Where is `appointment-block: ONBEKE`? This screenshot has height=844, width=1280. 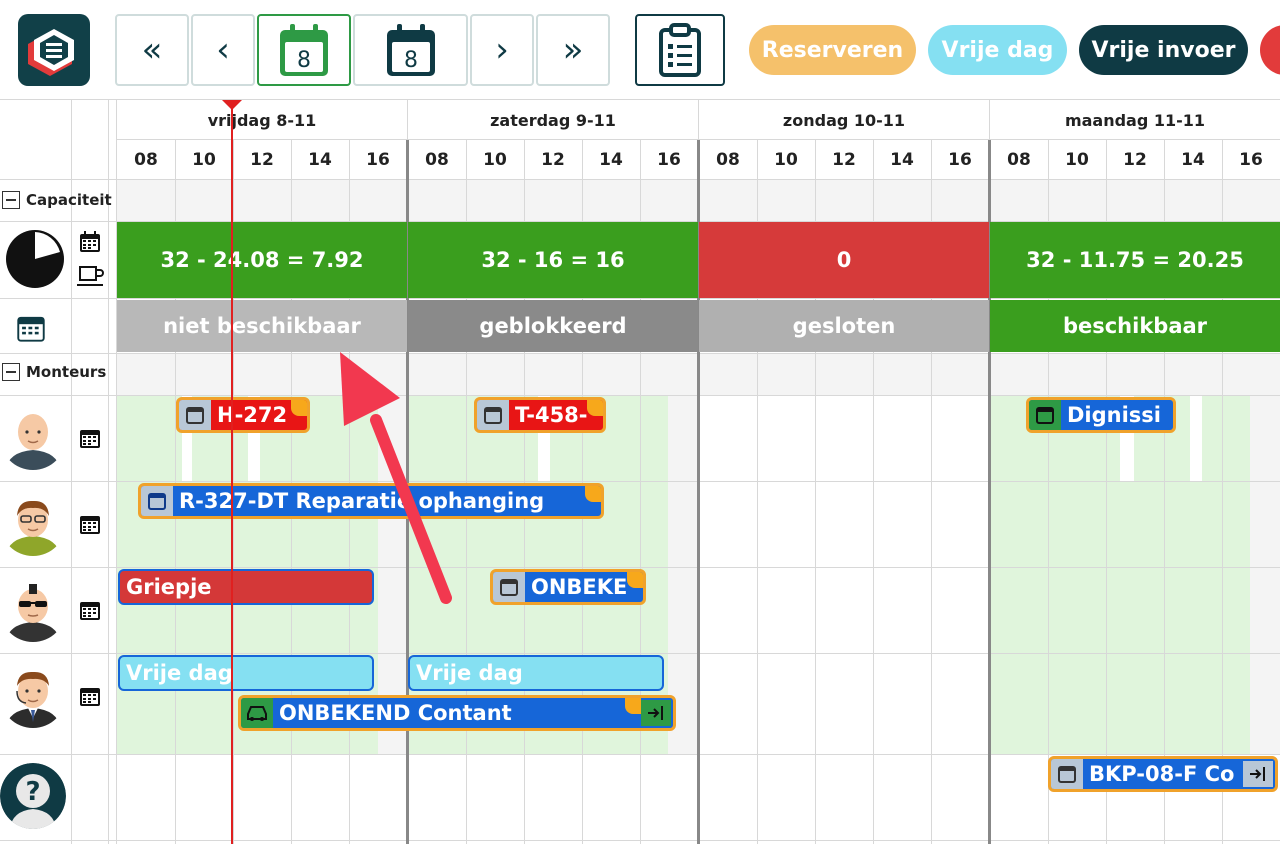 appointment-block: ONBEKE is located at coordinates (568, 587).